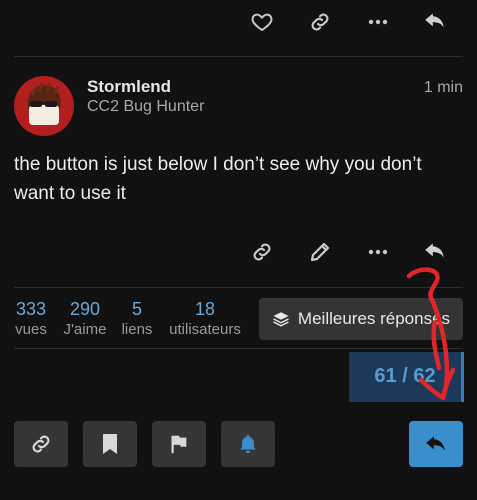 The image size is (477, 500). I want to click on pencil-icon, so click(320, 252).